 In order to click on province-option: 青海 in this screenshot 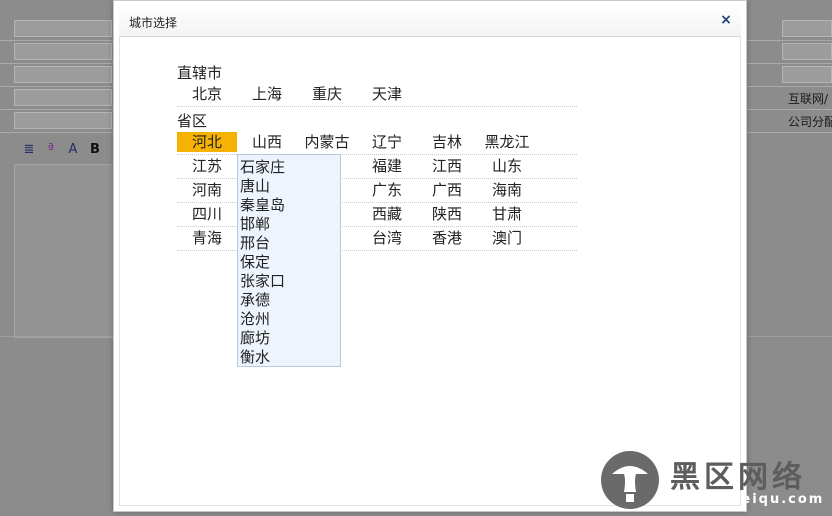, I will do `click(207, 238)`.